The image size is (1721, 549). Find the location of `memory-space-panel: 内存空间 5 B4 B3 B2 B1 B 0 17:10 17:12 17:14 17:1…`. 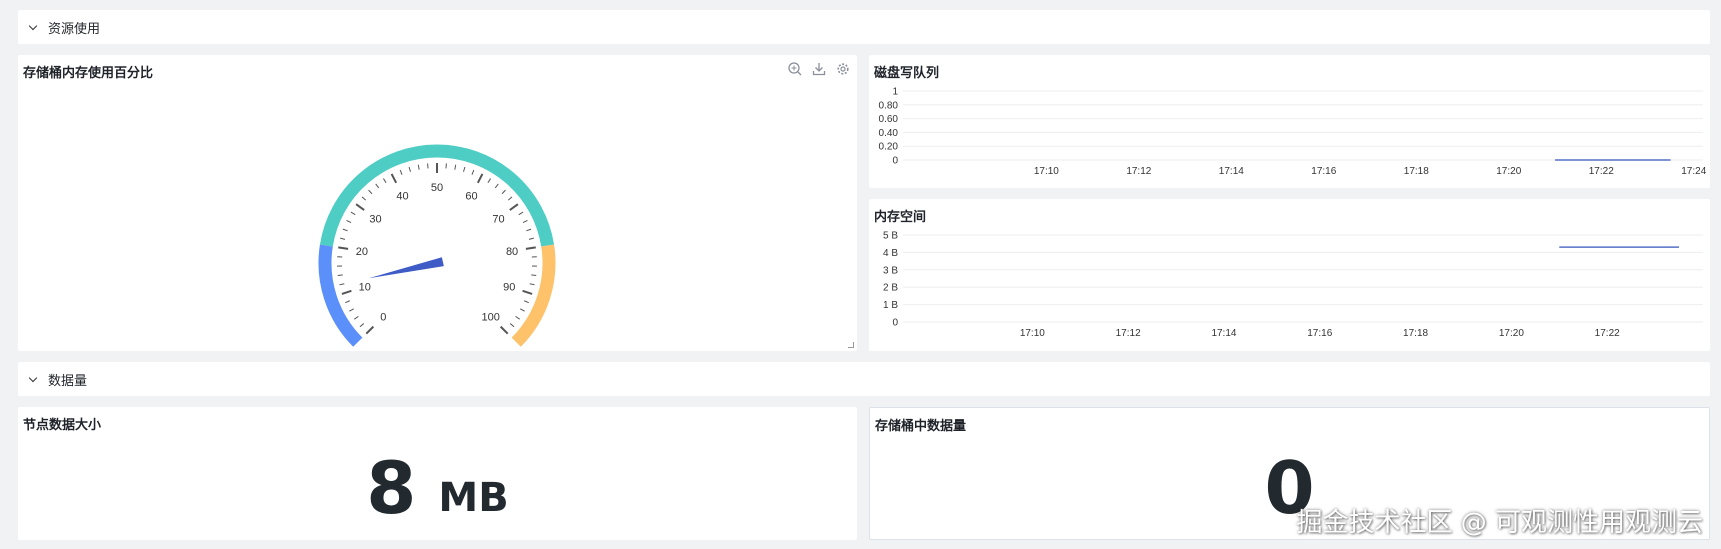

memory-space-panel: 内存空间 5 B4 B3 B2 B1 B 0 17:10 17:12 17:14 17:1… is located at coordinates (1289, 275).